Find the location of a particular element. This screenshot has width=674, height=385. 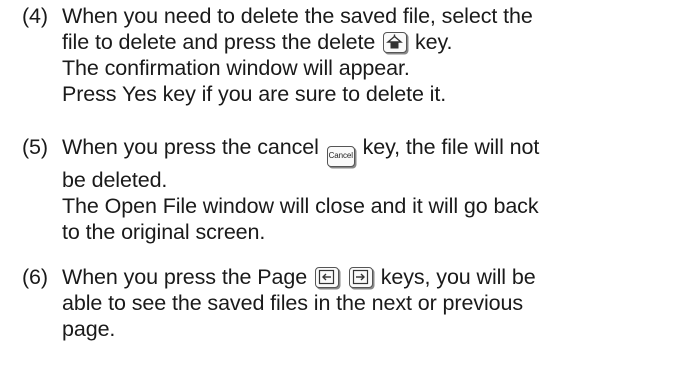

page-previous-icon is located at coordinates (326, 277).